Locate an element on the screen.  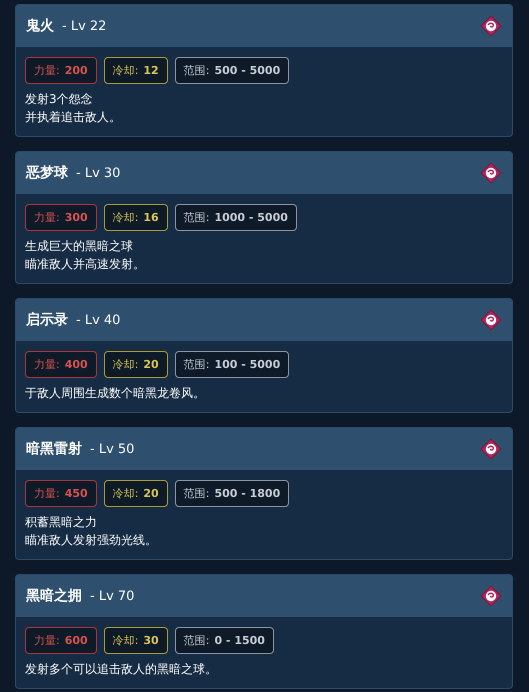
description-text: 于敌人周围生成数个暗黑龙卷风。 is located at coordinates (115, 393).